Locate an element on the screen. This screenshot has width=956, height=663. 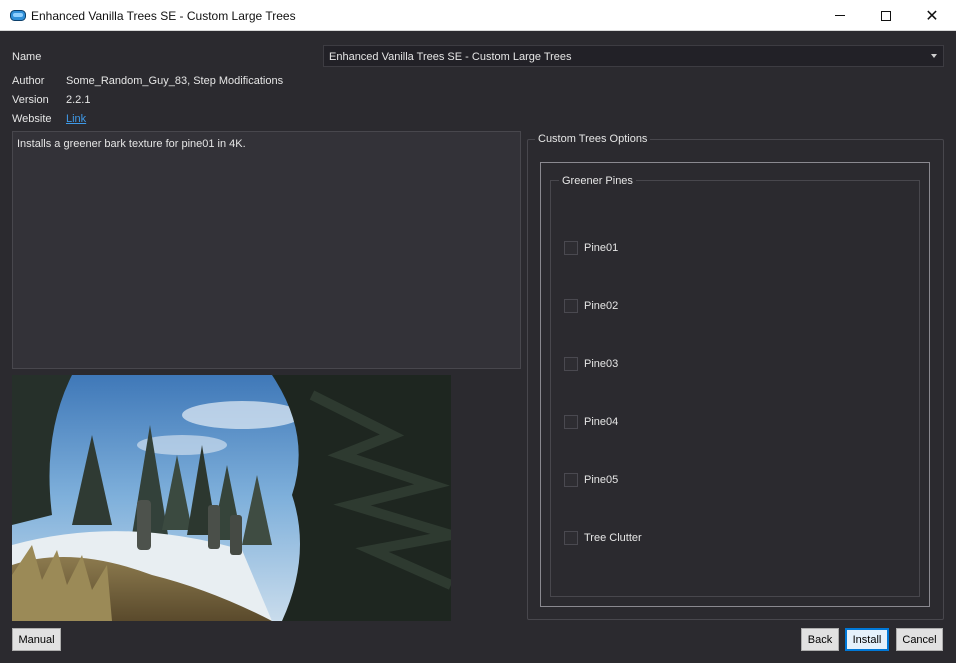
option-label: Tree Clutter is located at coordinates (613, 538).